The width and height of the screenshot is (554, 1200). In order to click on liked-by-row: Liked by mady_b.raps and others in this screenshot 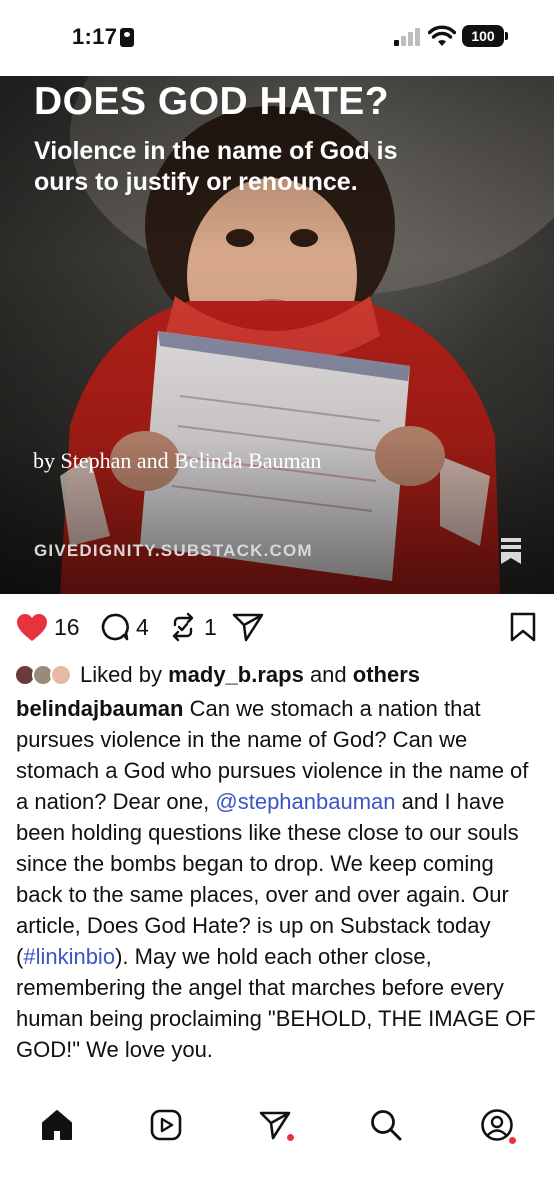, I will do `click(217, 675)`.